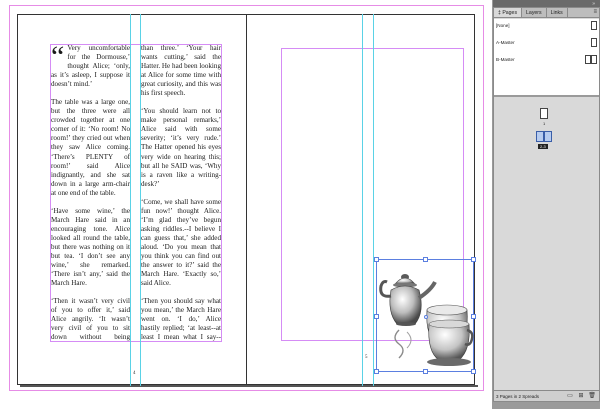 Image resolution: width=600 pixels, height=409 pixels. What do you see at coordinates (425, 259) in the screenshot?
I see `resize-handle-top` at bounding box center [425, 259].